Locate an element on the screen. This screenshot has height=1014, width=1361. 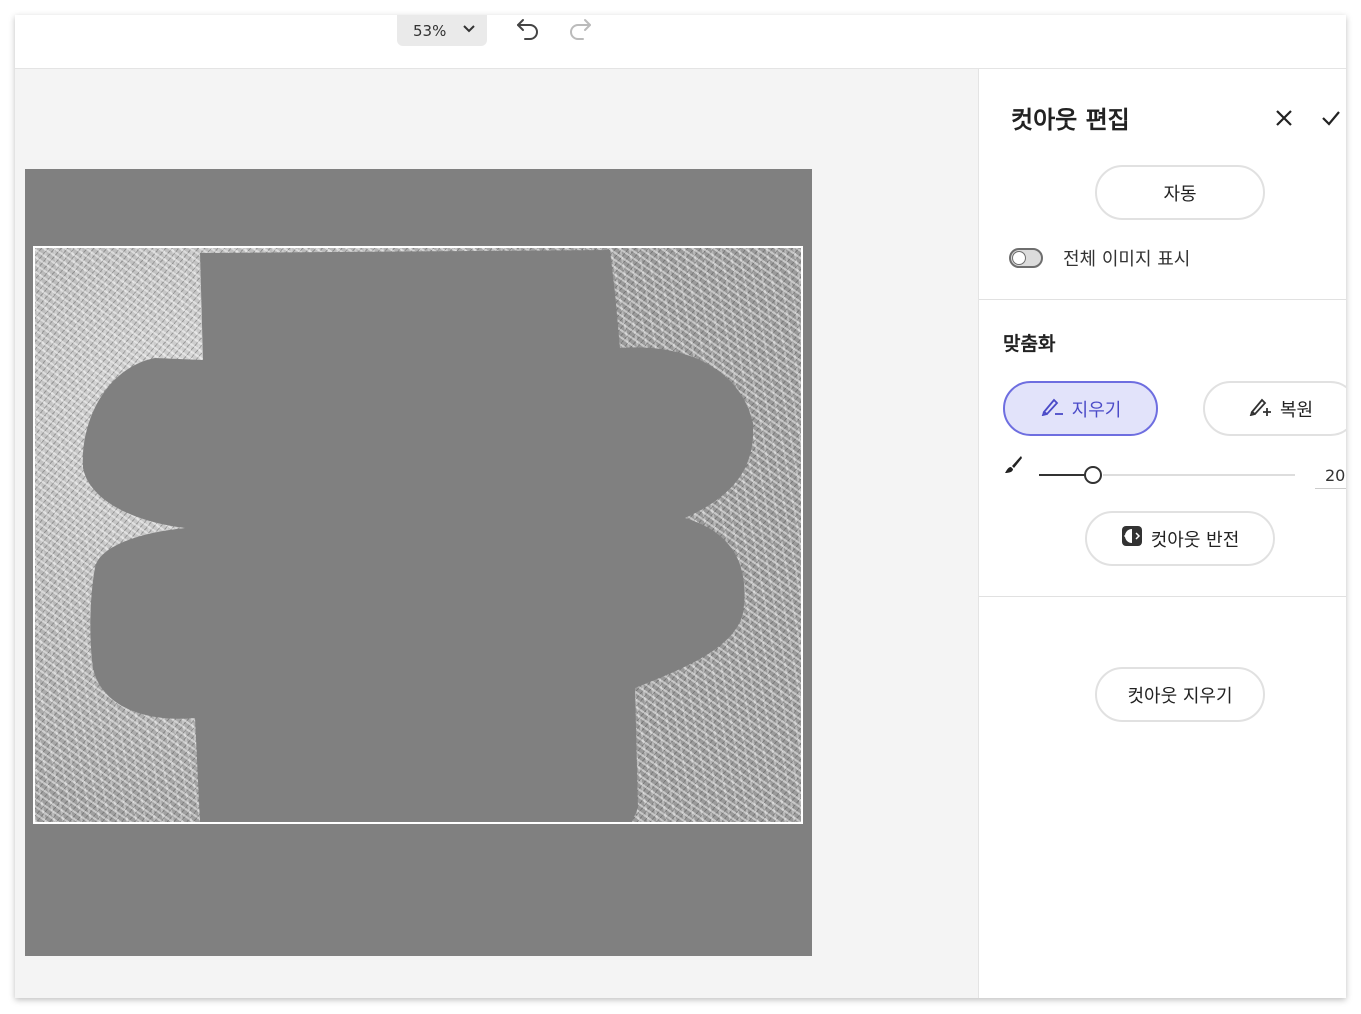
chevron-down-icon is located at coordinates (469, 31).